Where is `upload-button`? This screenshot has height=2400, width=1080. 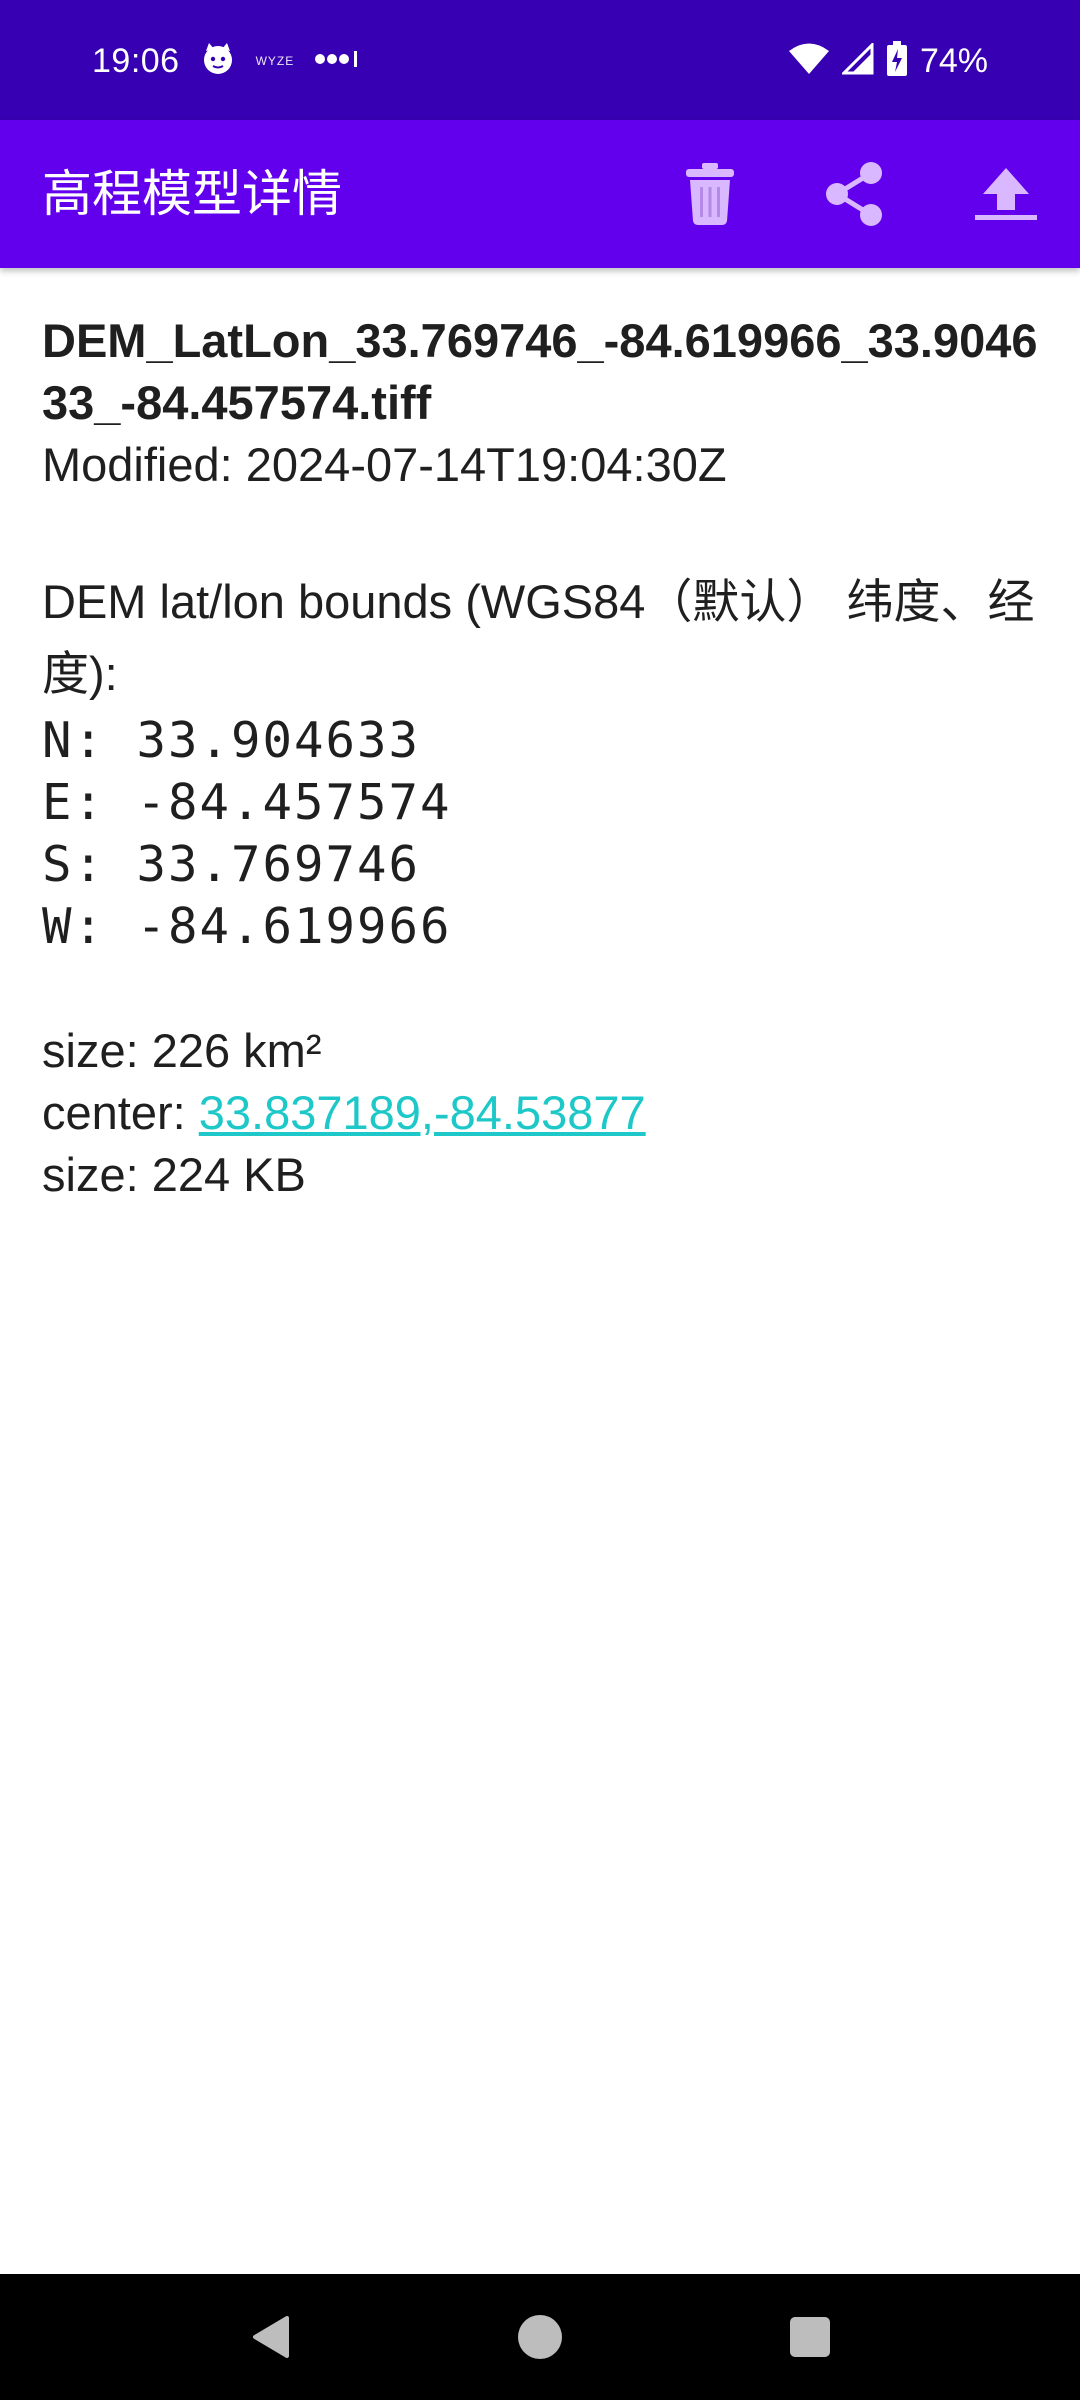 upload-button is located at coordinates (1006, 194).